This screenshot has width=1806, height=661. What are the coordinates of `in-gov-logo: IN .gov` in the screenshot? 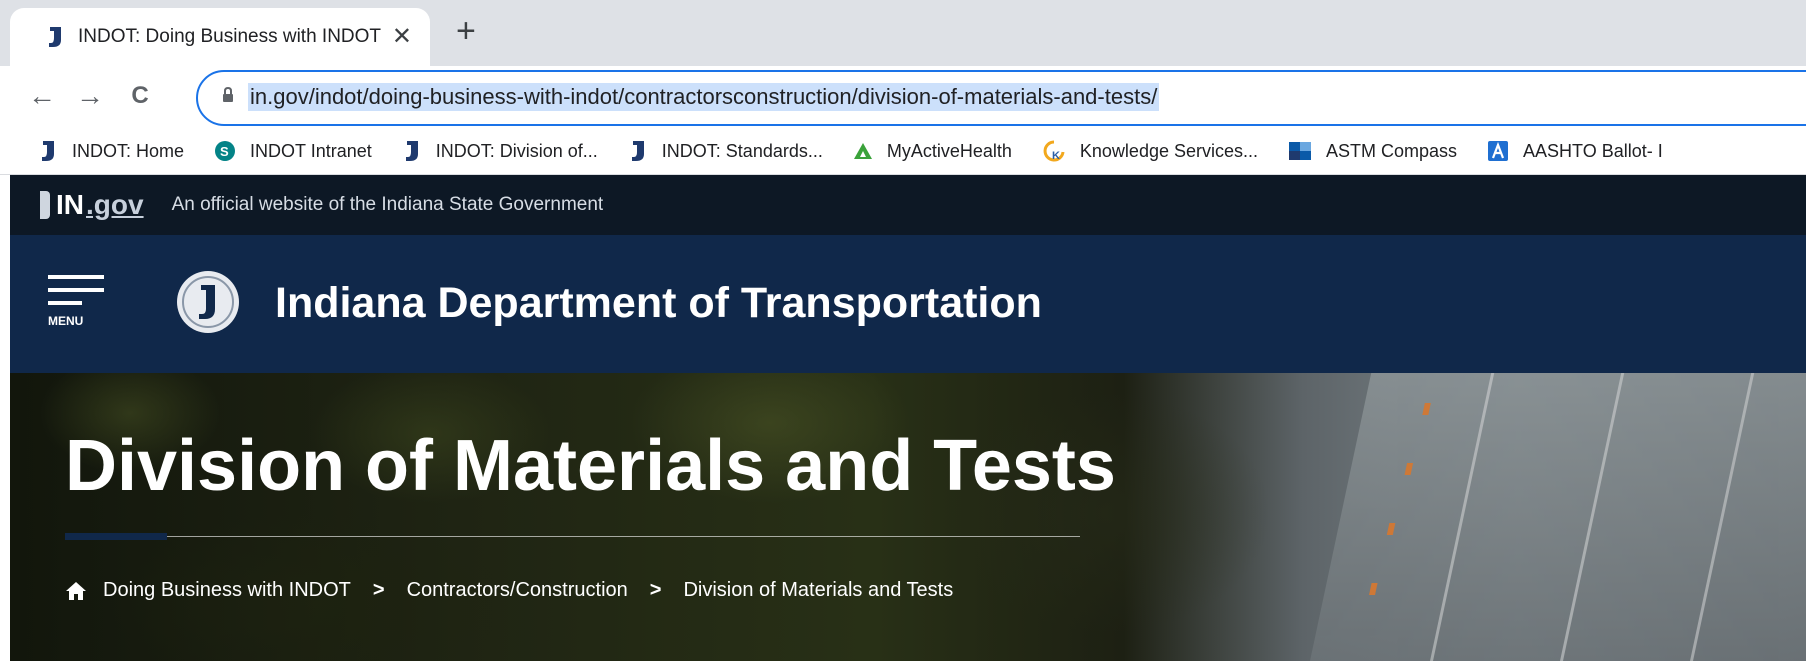 It's located at (92, 205).